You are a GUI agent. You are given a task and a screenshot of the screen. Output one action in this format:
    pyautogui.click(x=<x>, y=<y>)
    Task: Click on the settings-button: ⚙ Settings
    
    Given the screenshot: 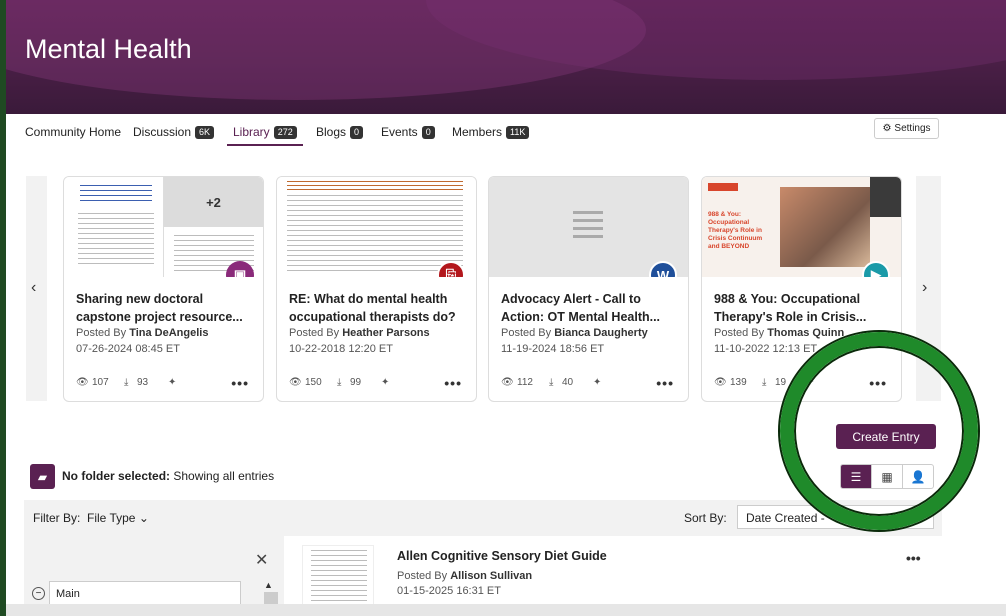 What is the action you would take?
    pyautogui.click(x=906, y=128)
    